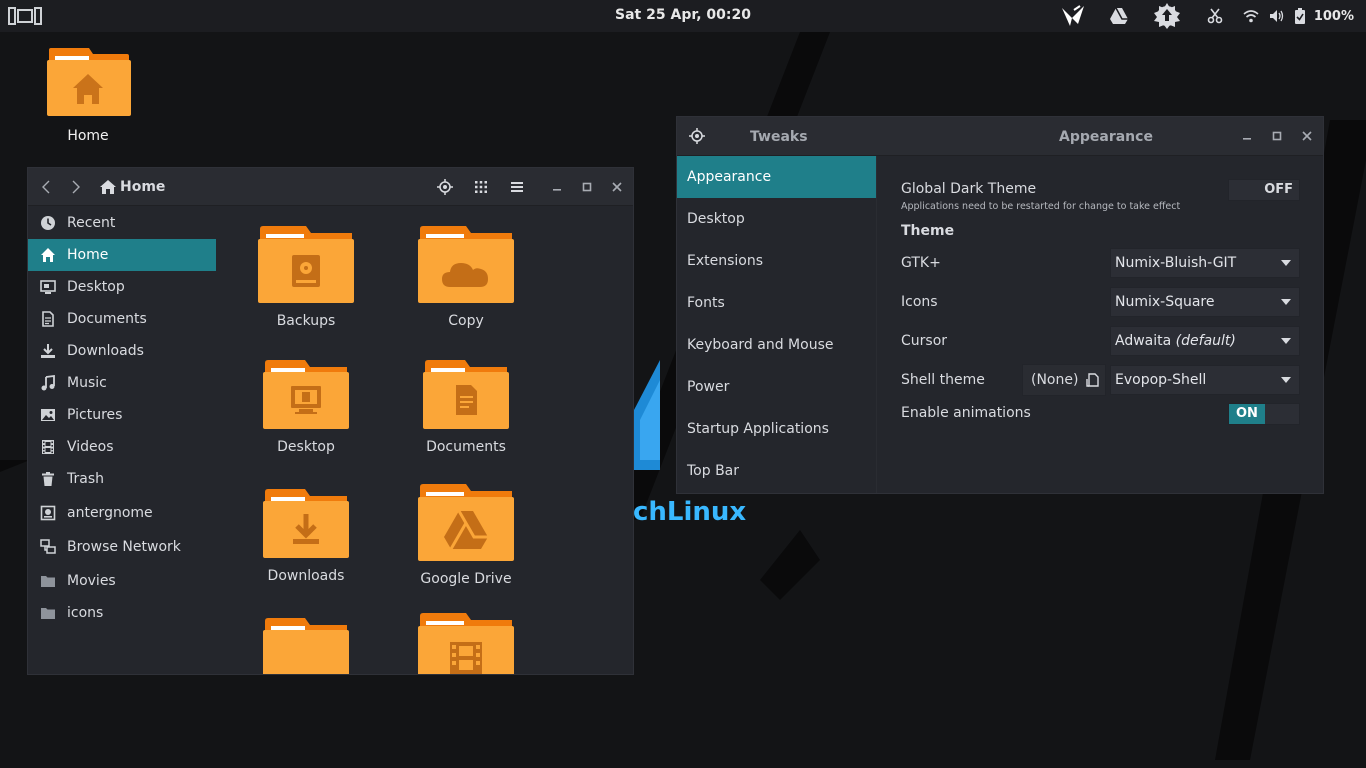  I want to click on sidebar-item-label: Pictures, so click(95, 415).